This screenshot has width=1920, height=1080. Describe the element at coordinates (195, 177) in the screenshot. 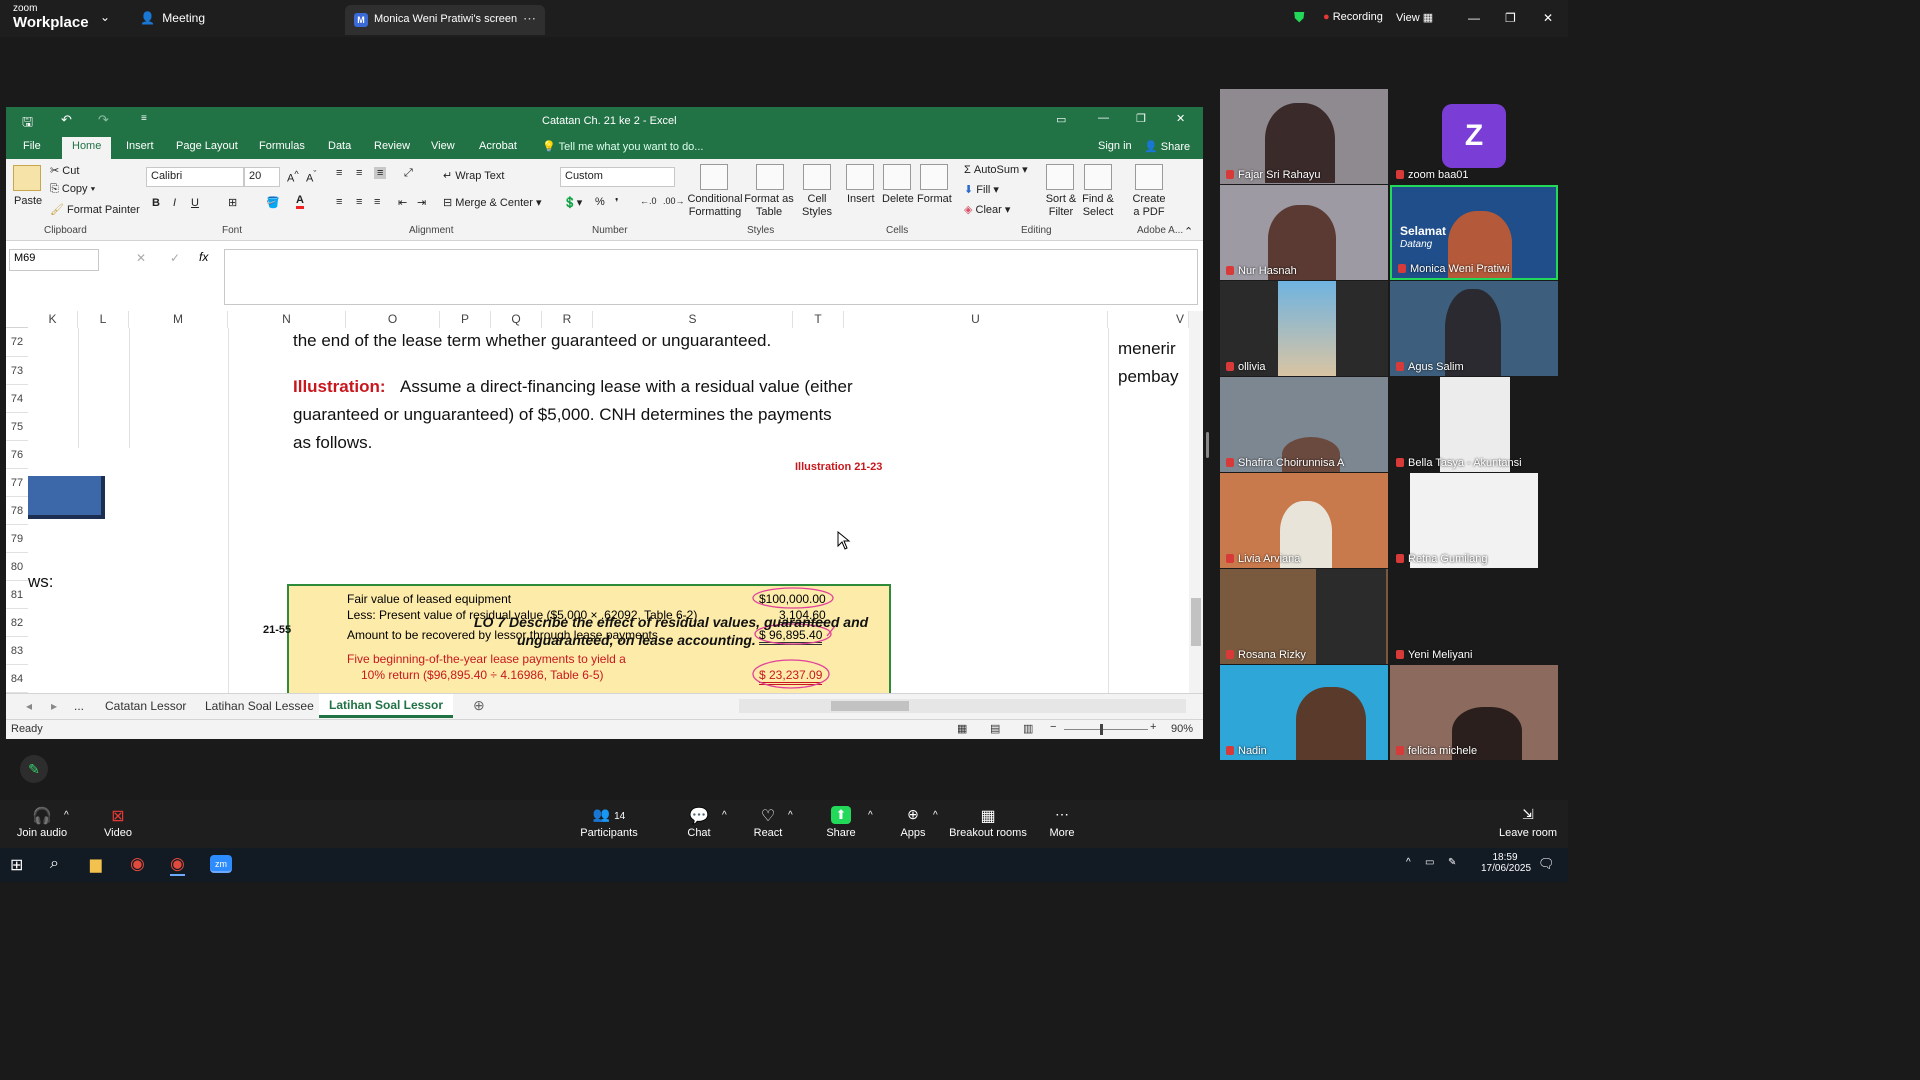

I see `font-name-select: Calibri` at that location.